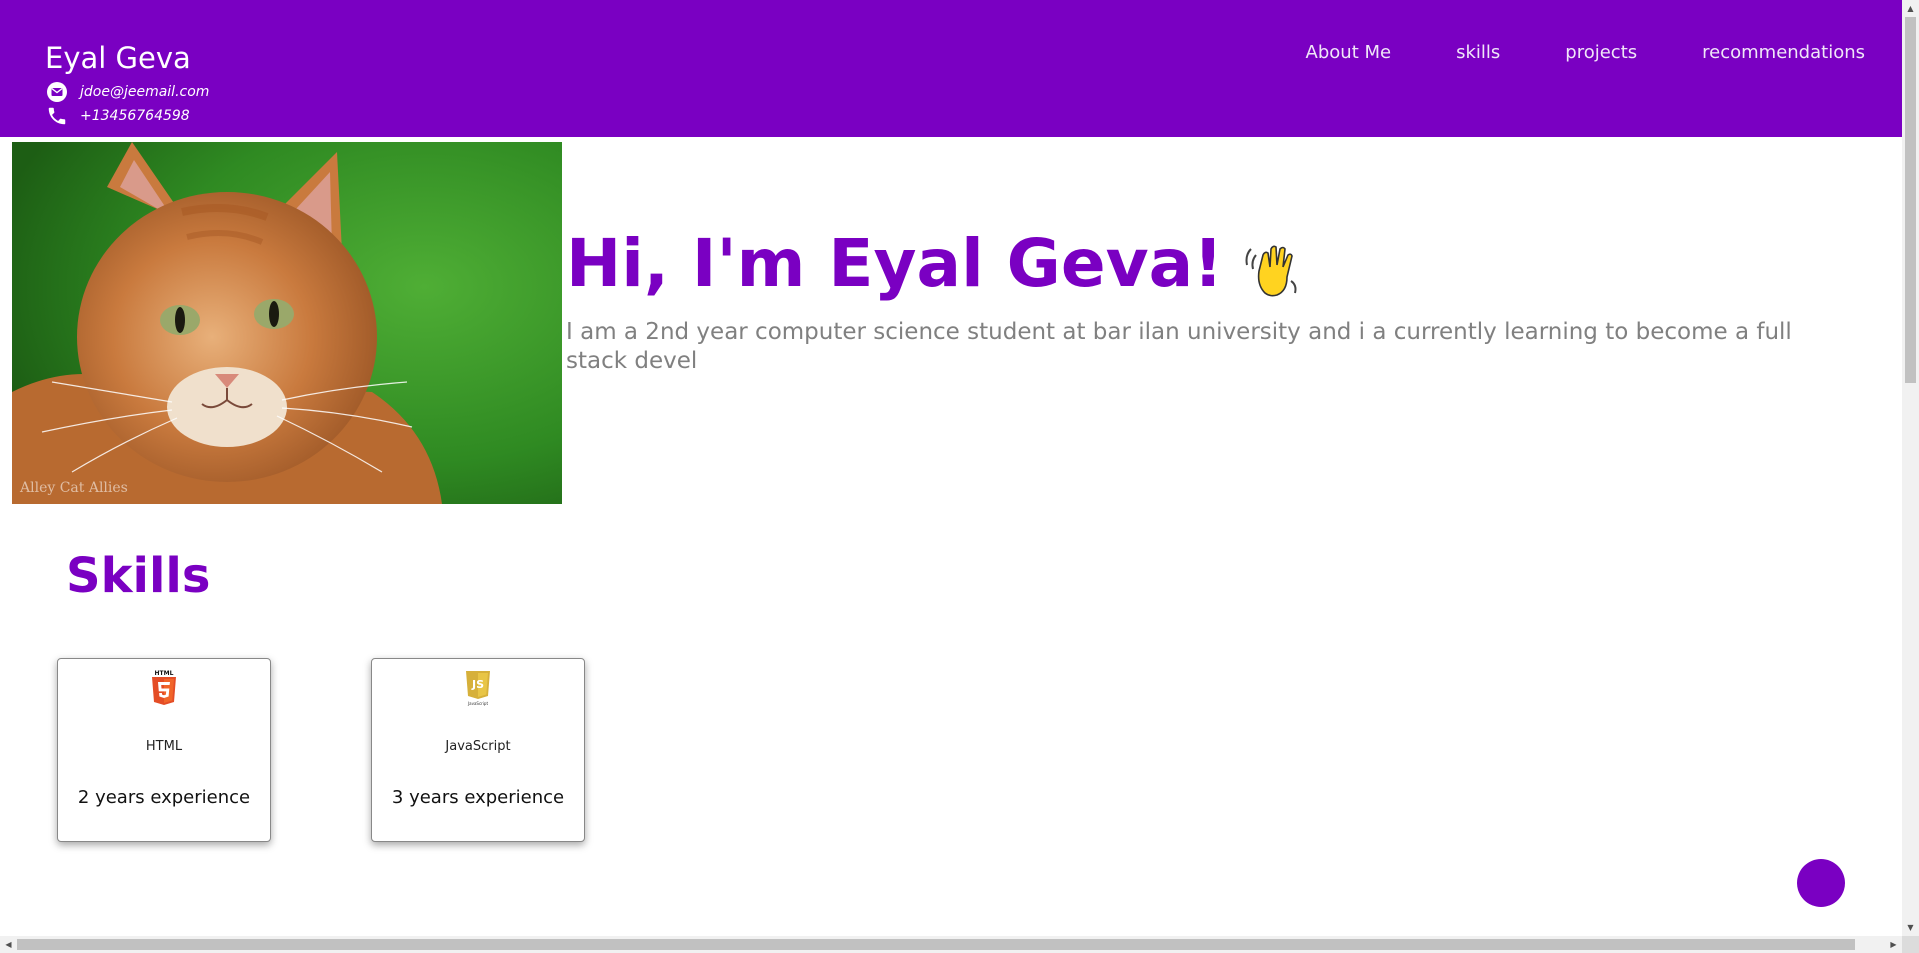 The width and height of the screenshot is (1919, 953). Describe the element at coordinates (1893, 944) in the screenshot. I see `scroll-right-arrow-icon: ▶` at that location.